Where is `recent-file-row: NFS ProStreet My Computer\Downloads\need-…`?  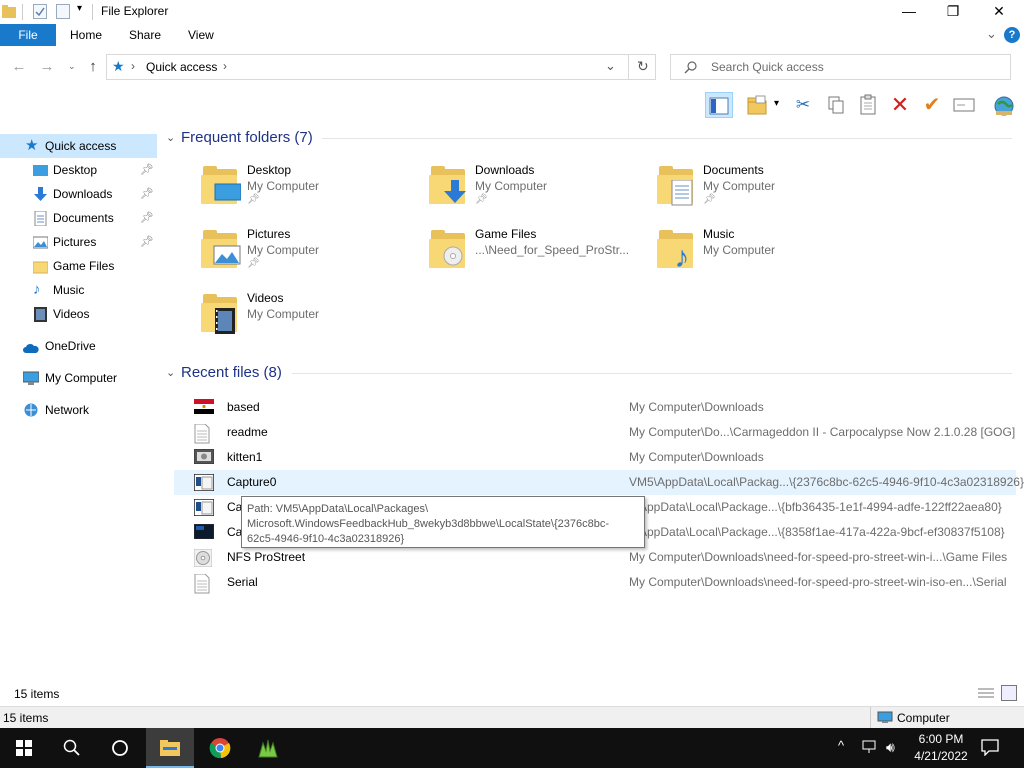
recent-file-row: NFS ProStreet My Computer\Downloads\need-… is located at coordinates (595, 557).